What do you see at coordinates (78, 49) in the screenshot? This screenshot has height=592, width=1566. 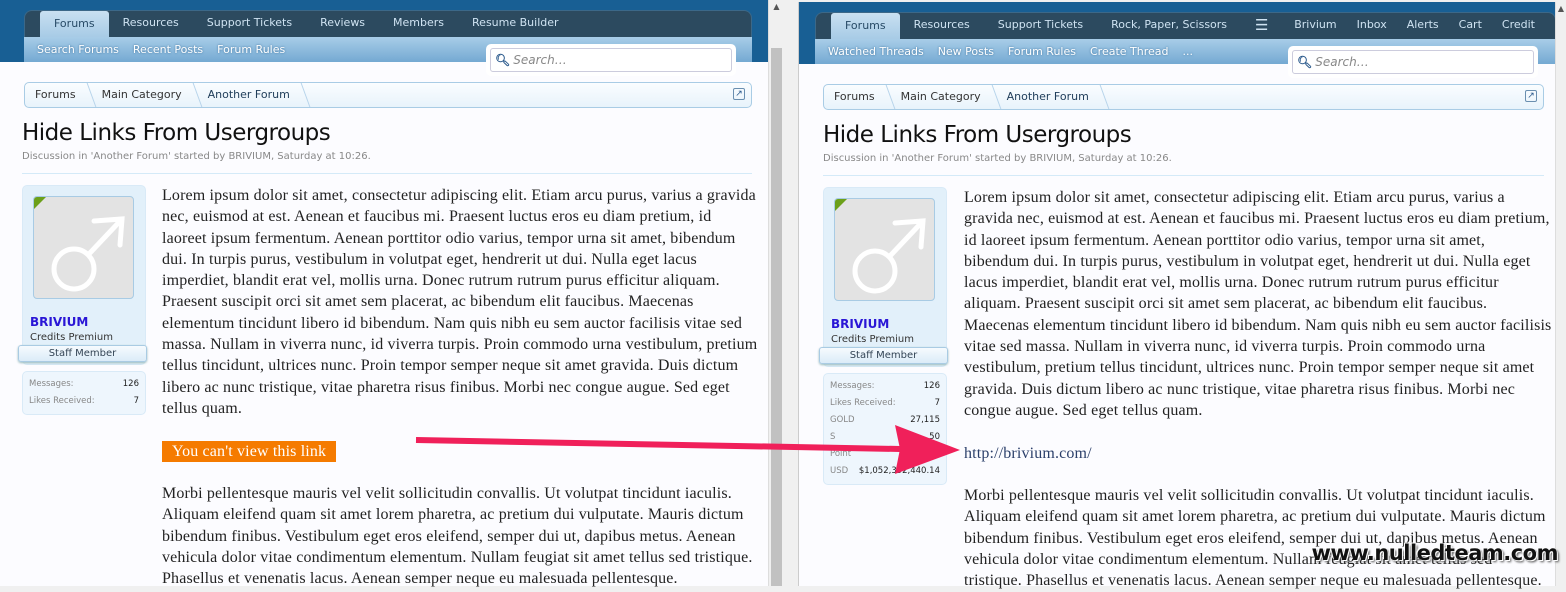 I see `subnav-search-forums: Search Forums` at bounding box center [78, 49].